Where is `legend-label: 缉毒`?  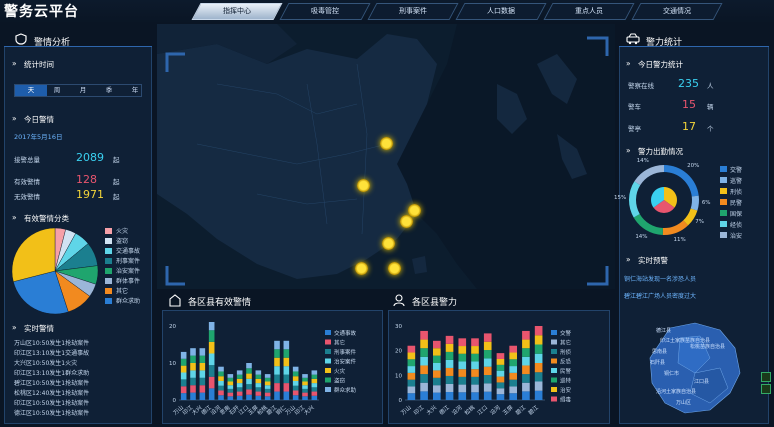
legend-label: 缉毒 is located at coordinates (566, 400).